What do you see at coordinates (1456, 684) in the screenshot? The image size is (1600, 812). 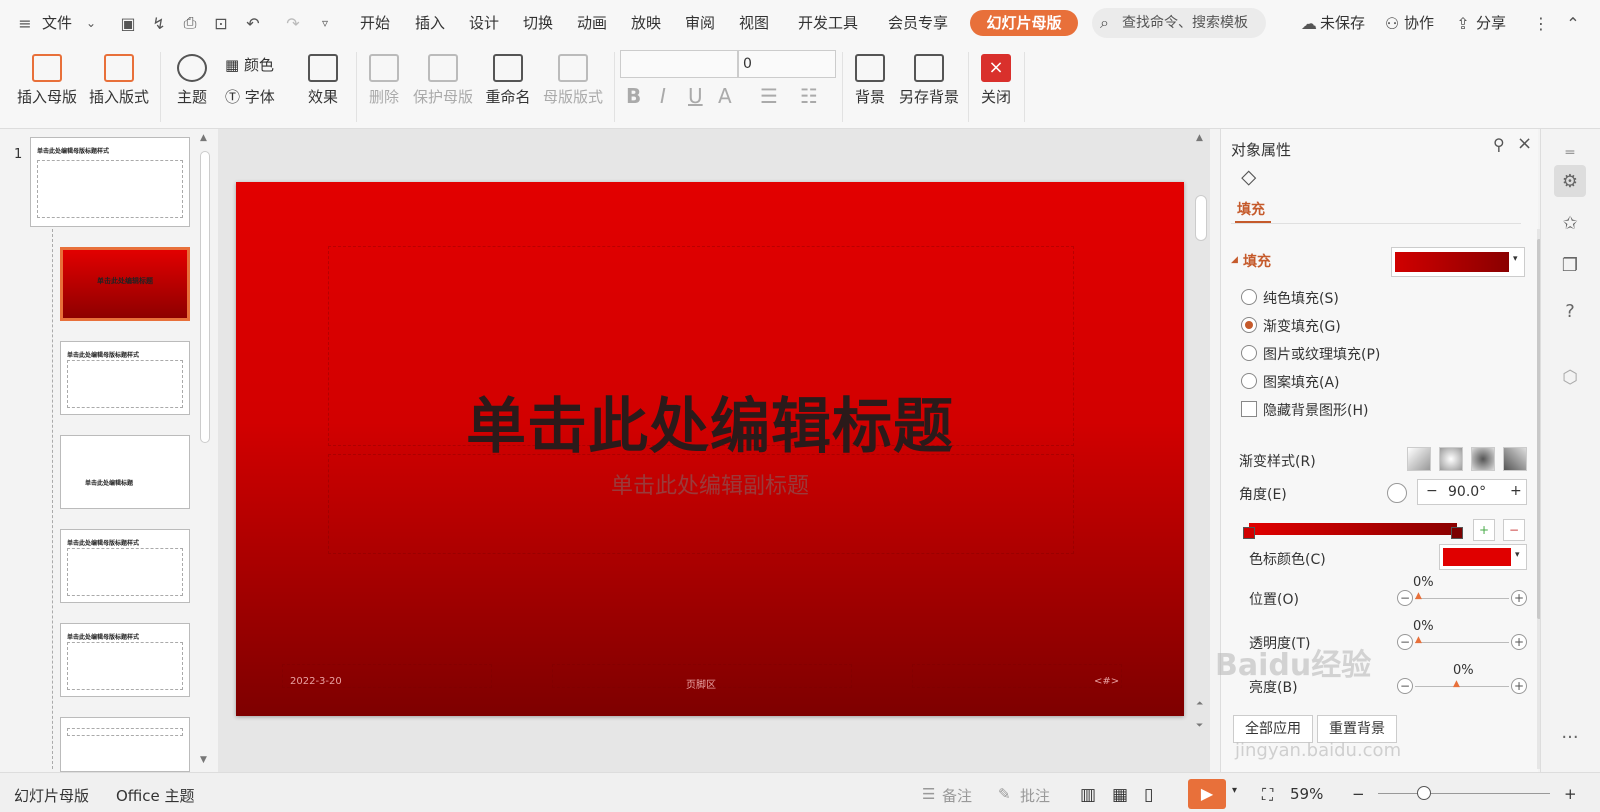 I see `brightness-slider-handle: ▲` at bounding box center [1456, 684].